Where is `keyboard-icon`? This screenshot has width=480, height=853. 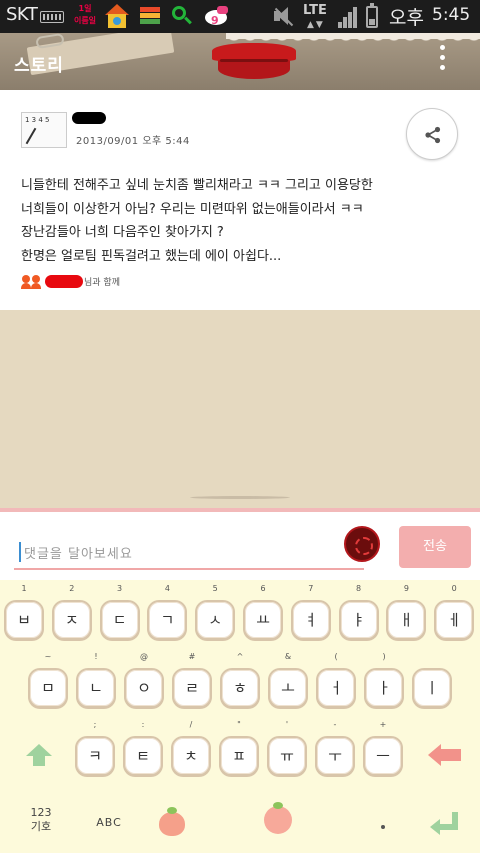 keyboard-icon is located at coordinates (52, 17).